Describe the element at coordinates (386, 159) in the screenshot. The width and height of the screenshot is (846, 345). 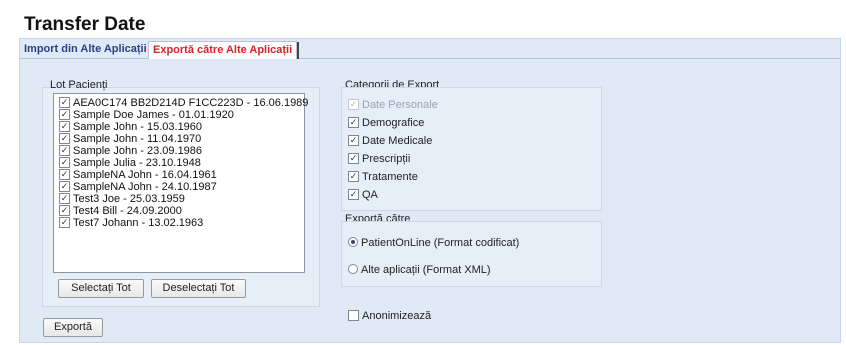
I see `category-label: Prescripții` at that location.